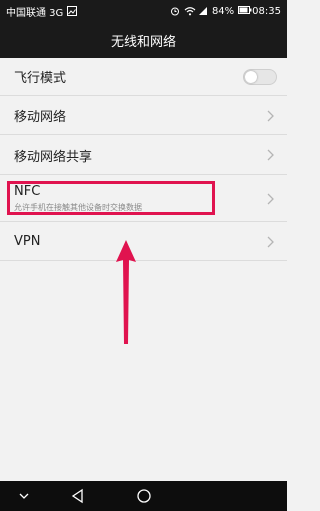  Describe the element at coordinates (175, 11) in the screenshot. I see `alarm-icon` at that location.